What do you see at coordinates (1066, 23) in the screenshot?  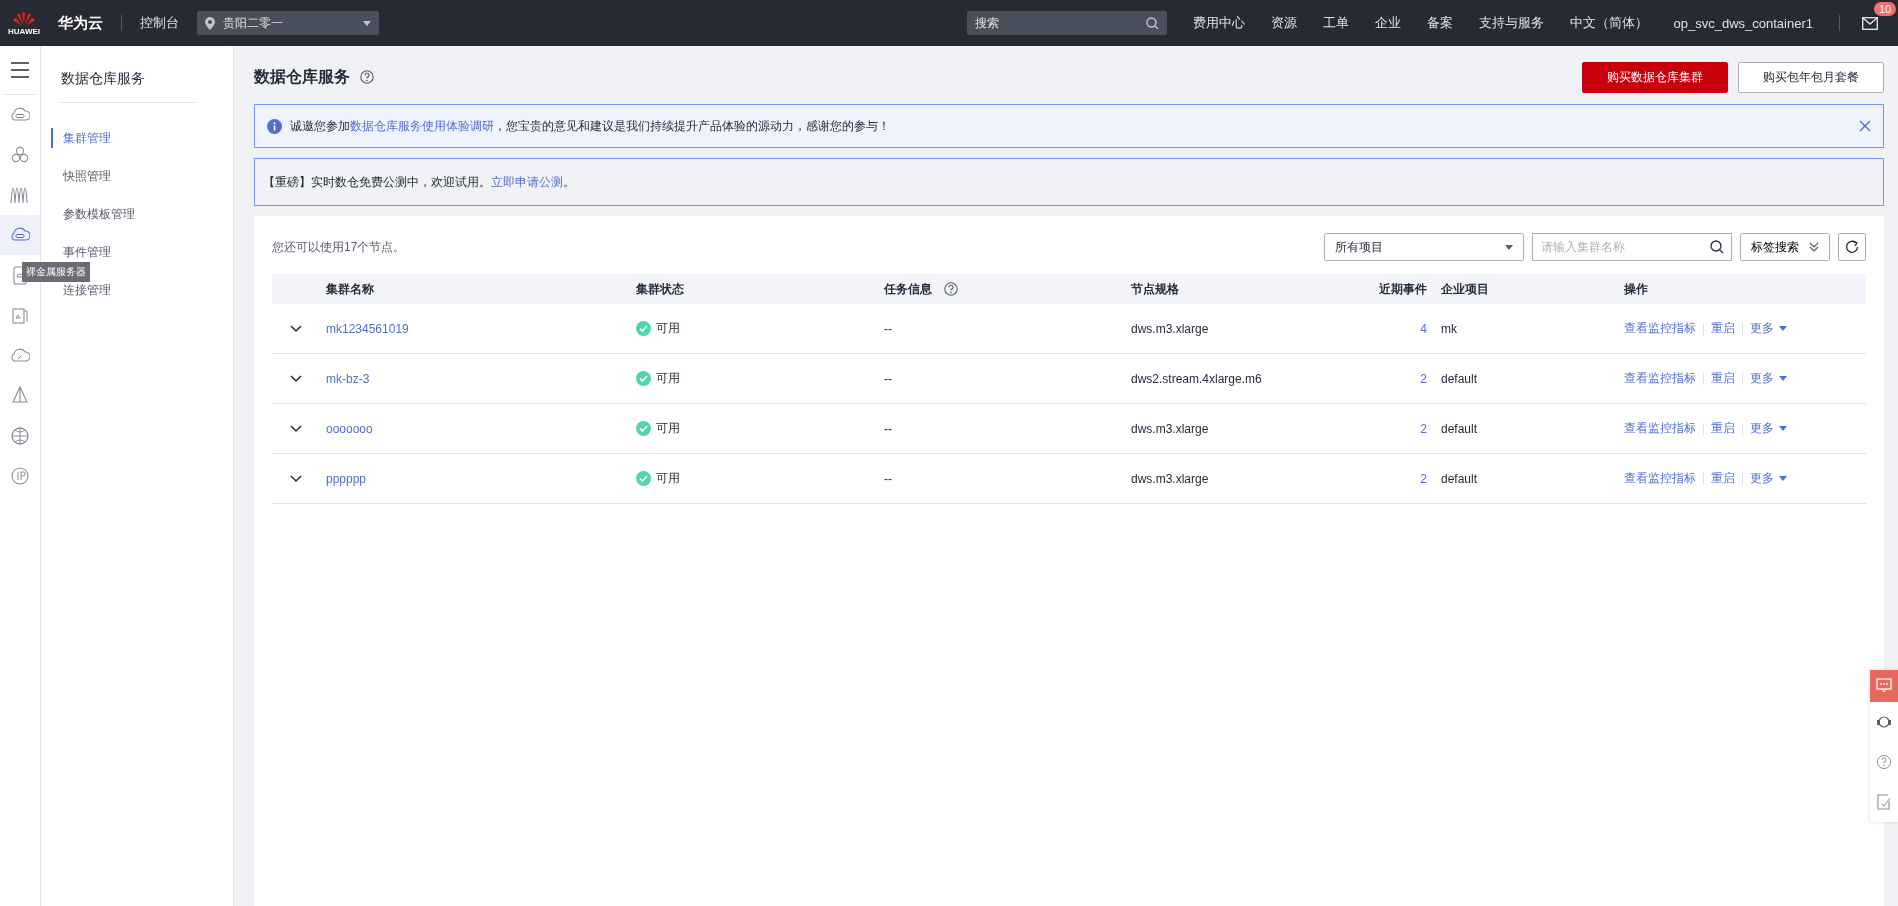 I see `search-field: 搜索` at bounding box center [1066, 23].